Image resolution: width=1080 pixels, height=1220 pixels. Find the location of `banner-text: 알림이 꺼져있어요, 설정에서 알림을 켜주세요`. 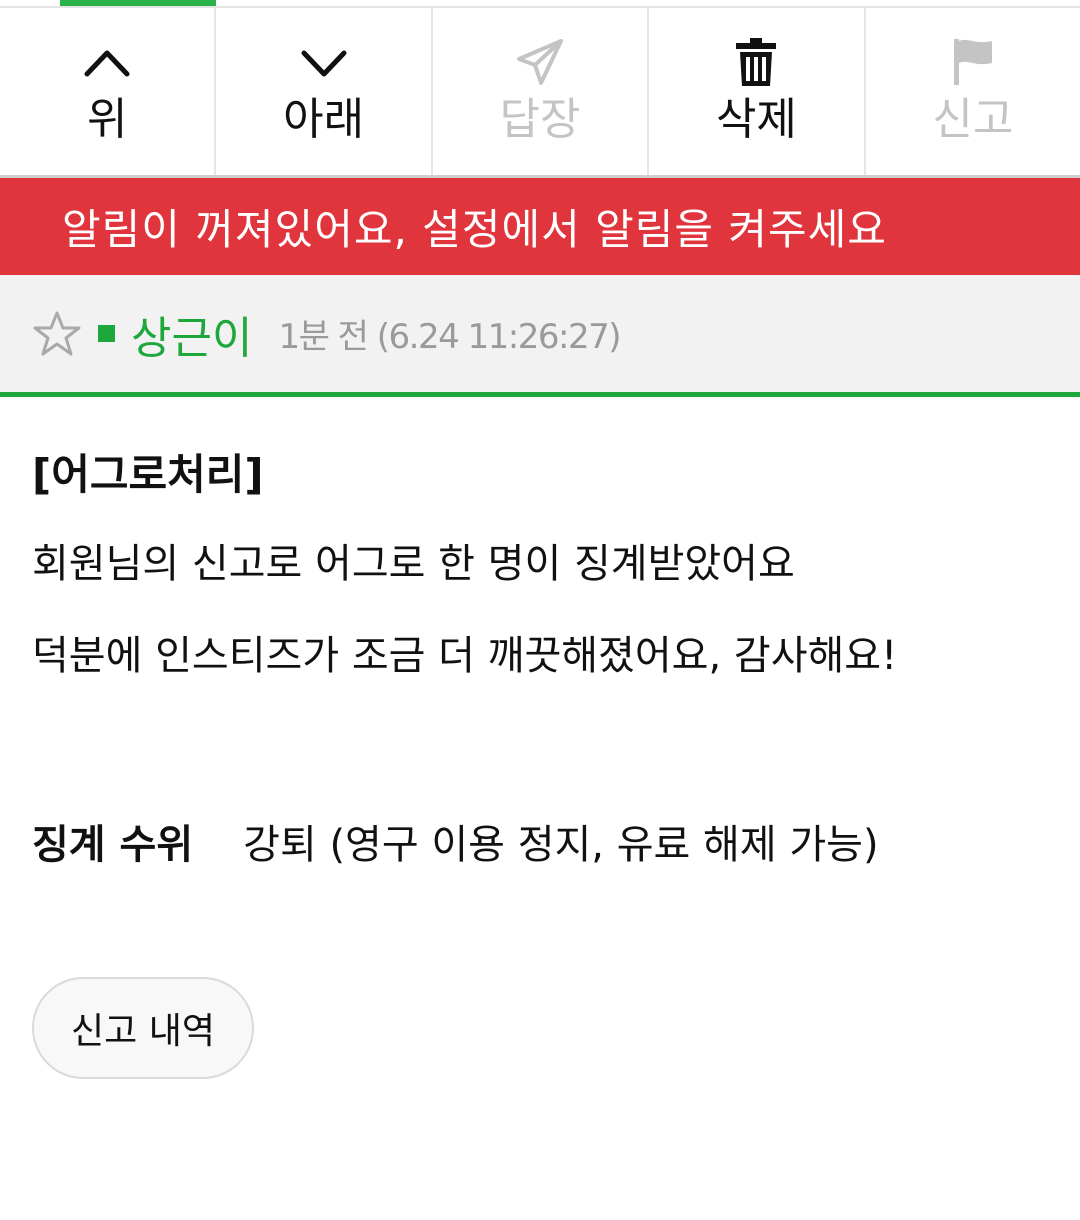

banner-text: 알림이 꺼져있어요, 설정에서 알림을 켜주세요 is located at coordinates (474, 229).